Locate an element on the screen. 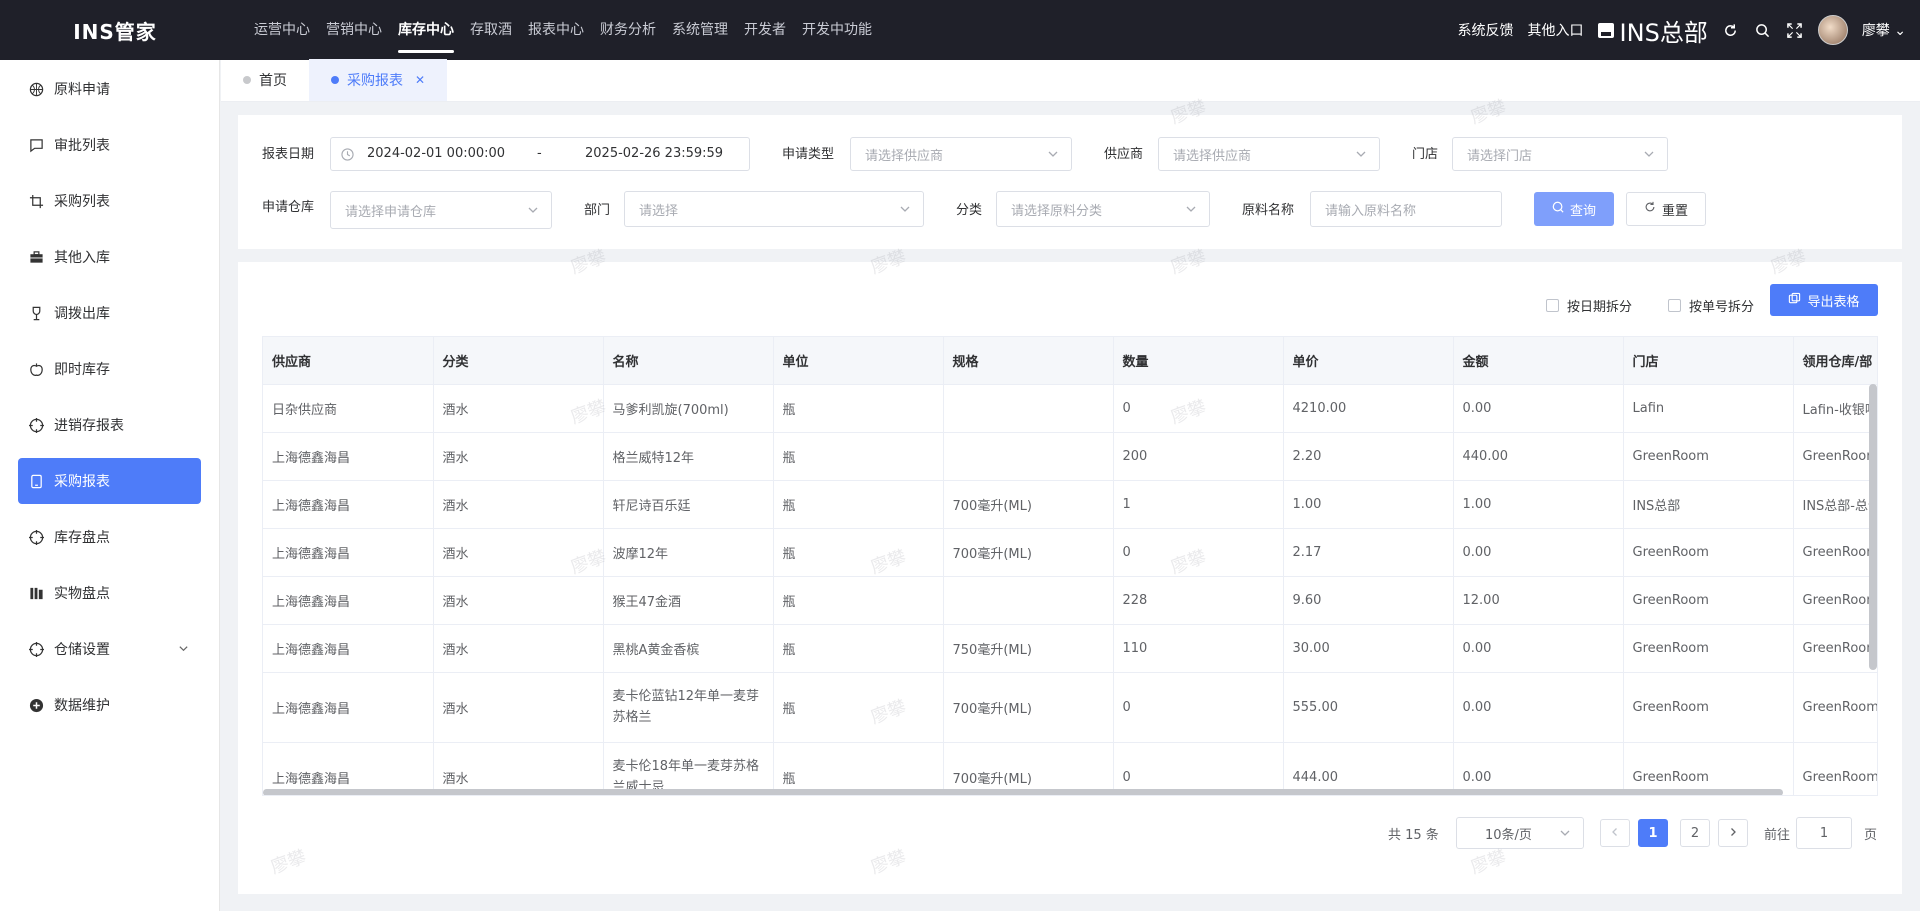  query-button: 查询 is located at coordinates (1574, 209).